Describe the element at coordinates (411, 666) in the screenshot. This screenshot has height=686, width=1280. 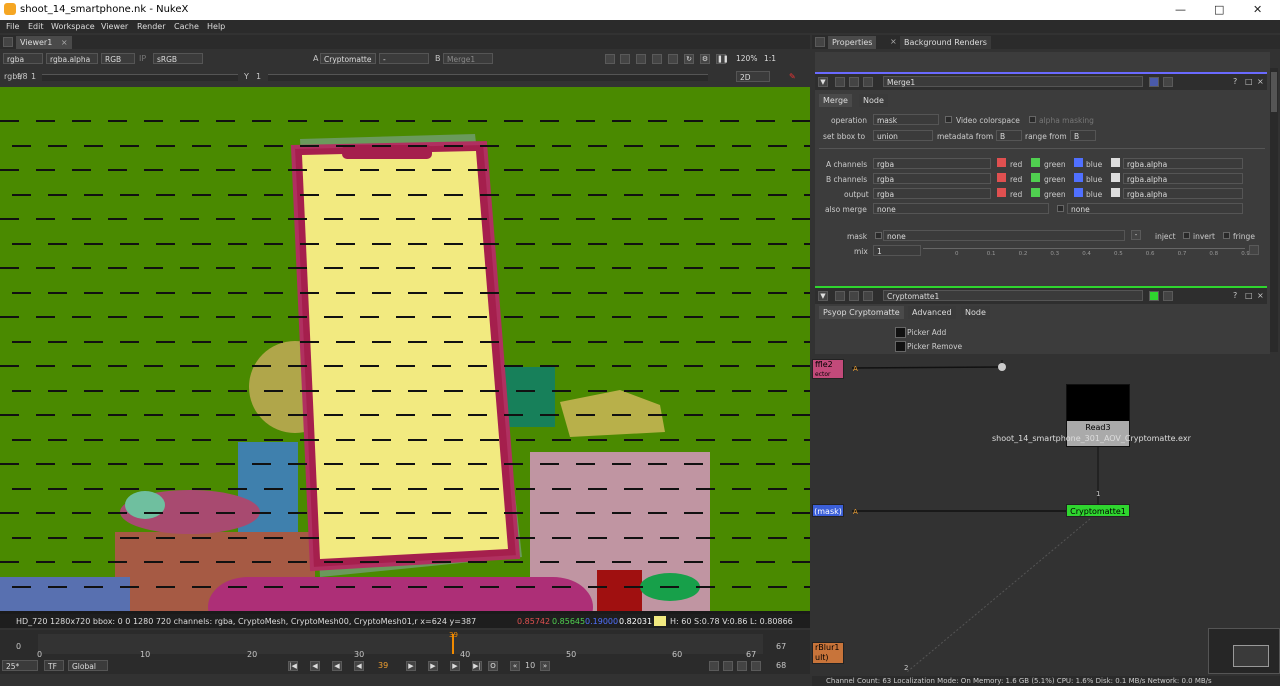
I see `play-icon: ▶` at that location.